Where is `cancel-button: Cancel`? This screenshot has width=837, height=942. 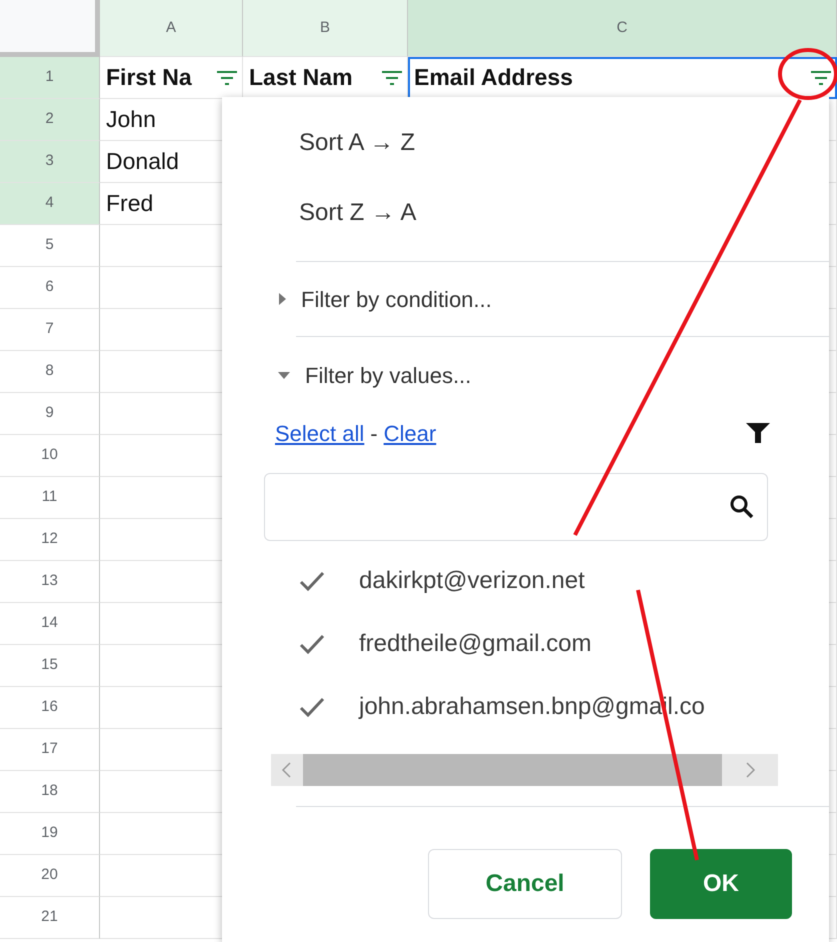 cancel-button: Cancel is located at coordinates (525, 884).